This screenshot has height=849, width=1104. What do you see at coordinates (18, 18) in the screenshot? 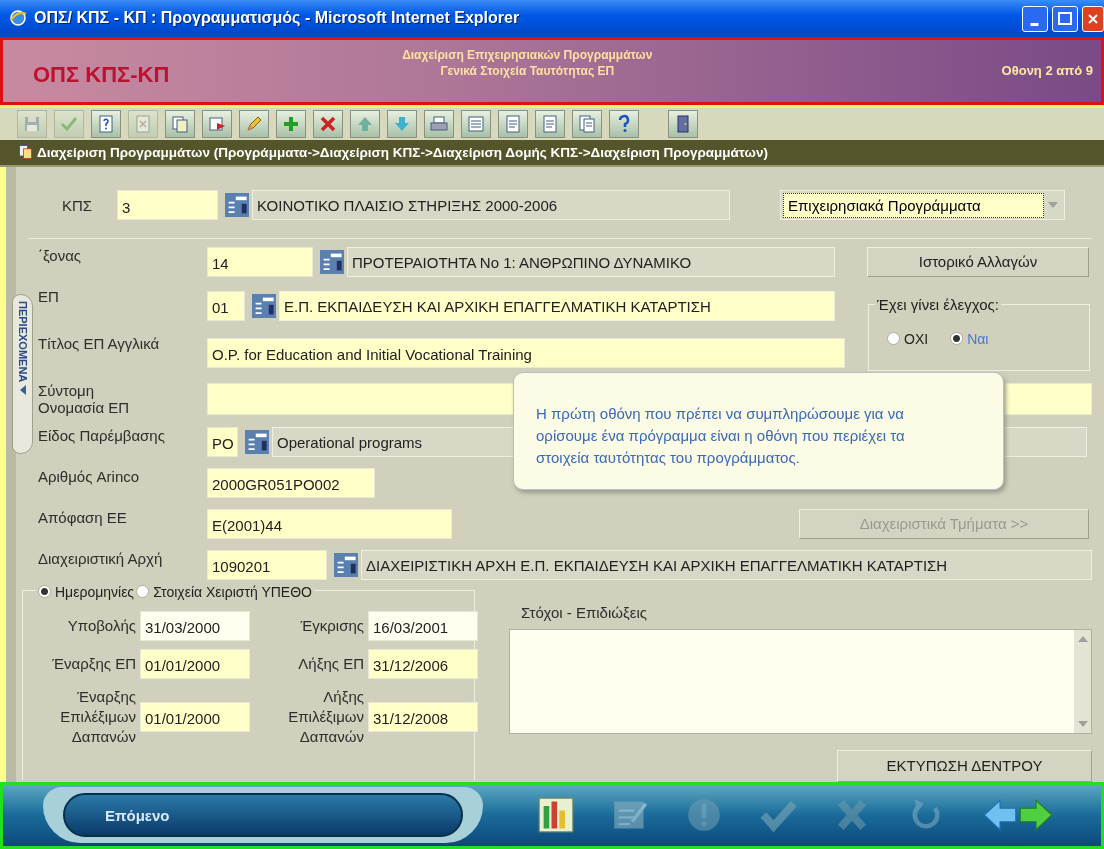
I see `globe-icon` at bounding box center [18, 18].